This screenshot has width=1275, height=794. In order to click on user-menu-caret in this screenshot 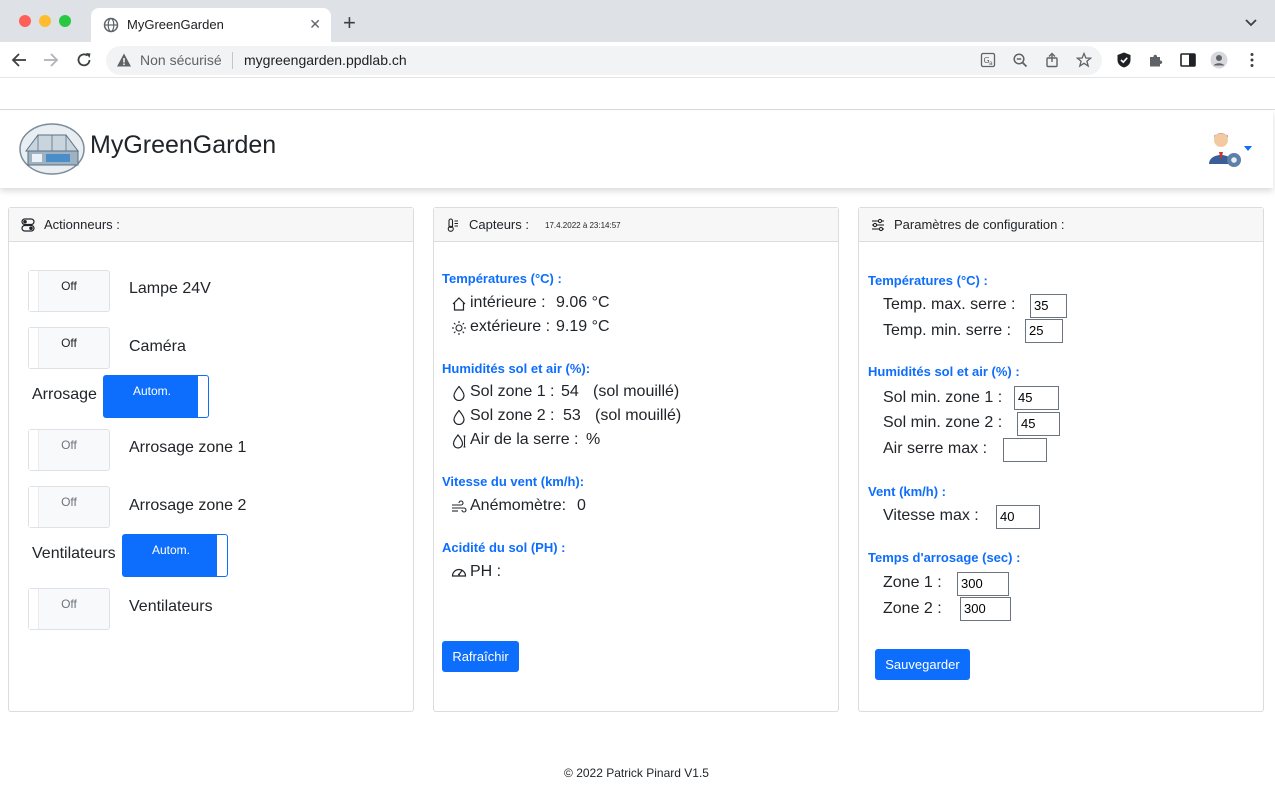, I will do `click(1248, 148)`.